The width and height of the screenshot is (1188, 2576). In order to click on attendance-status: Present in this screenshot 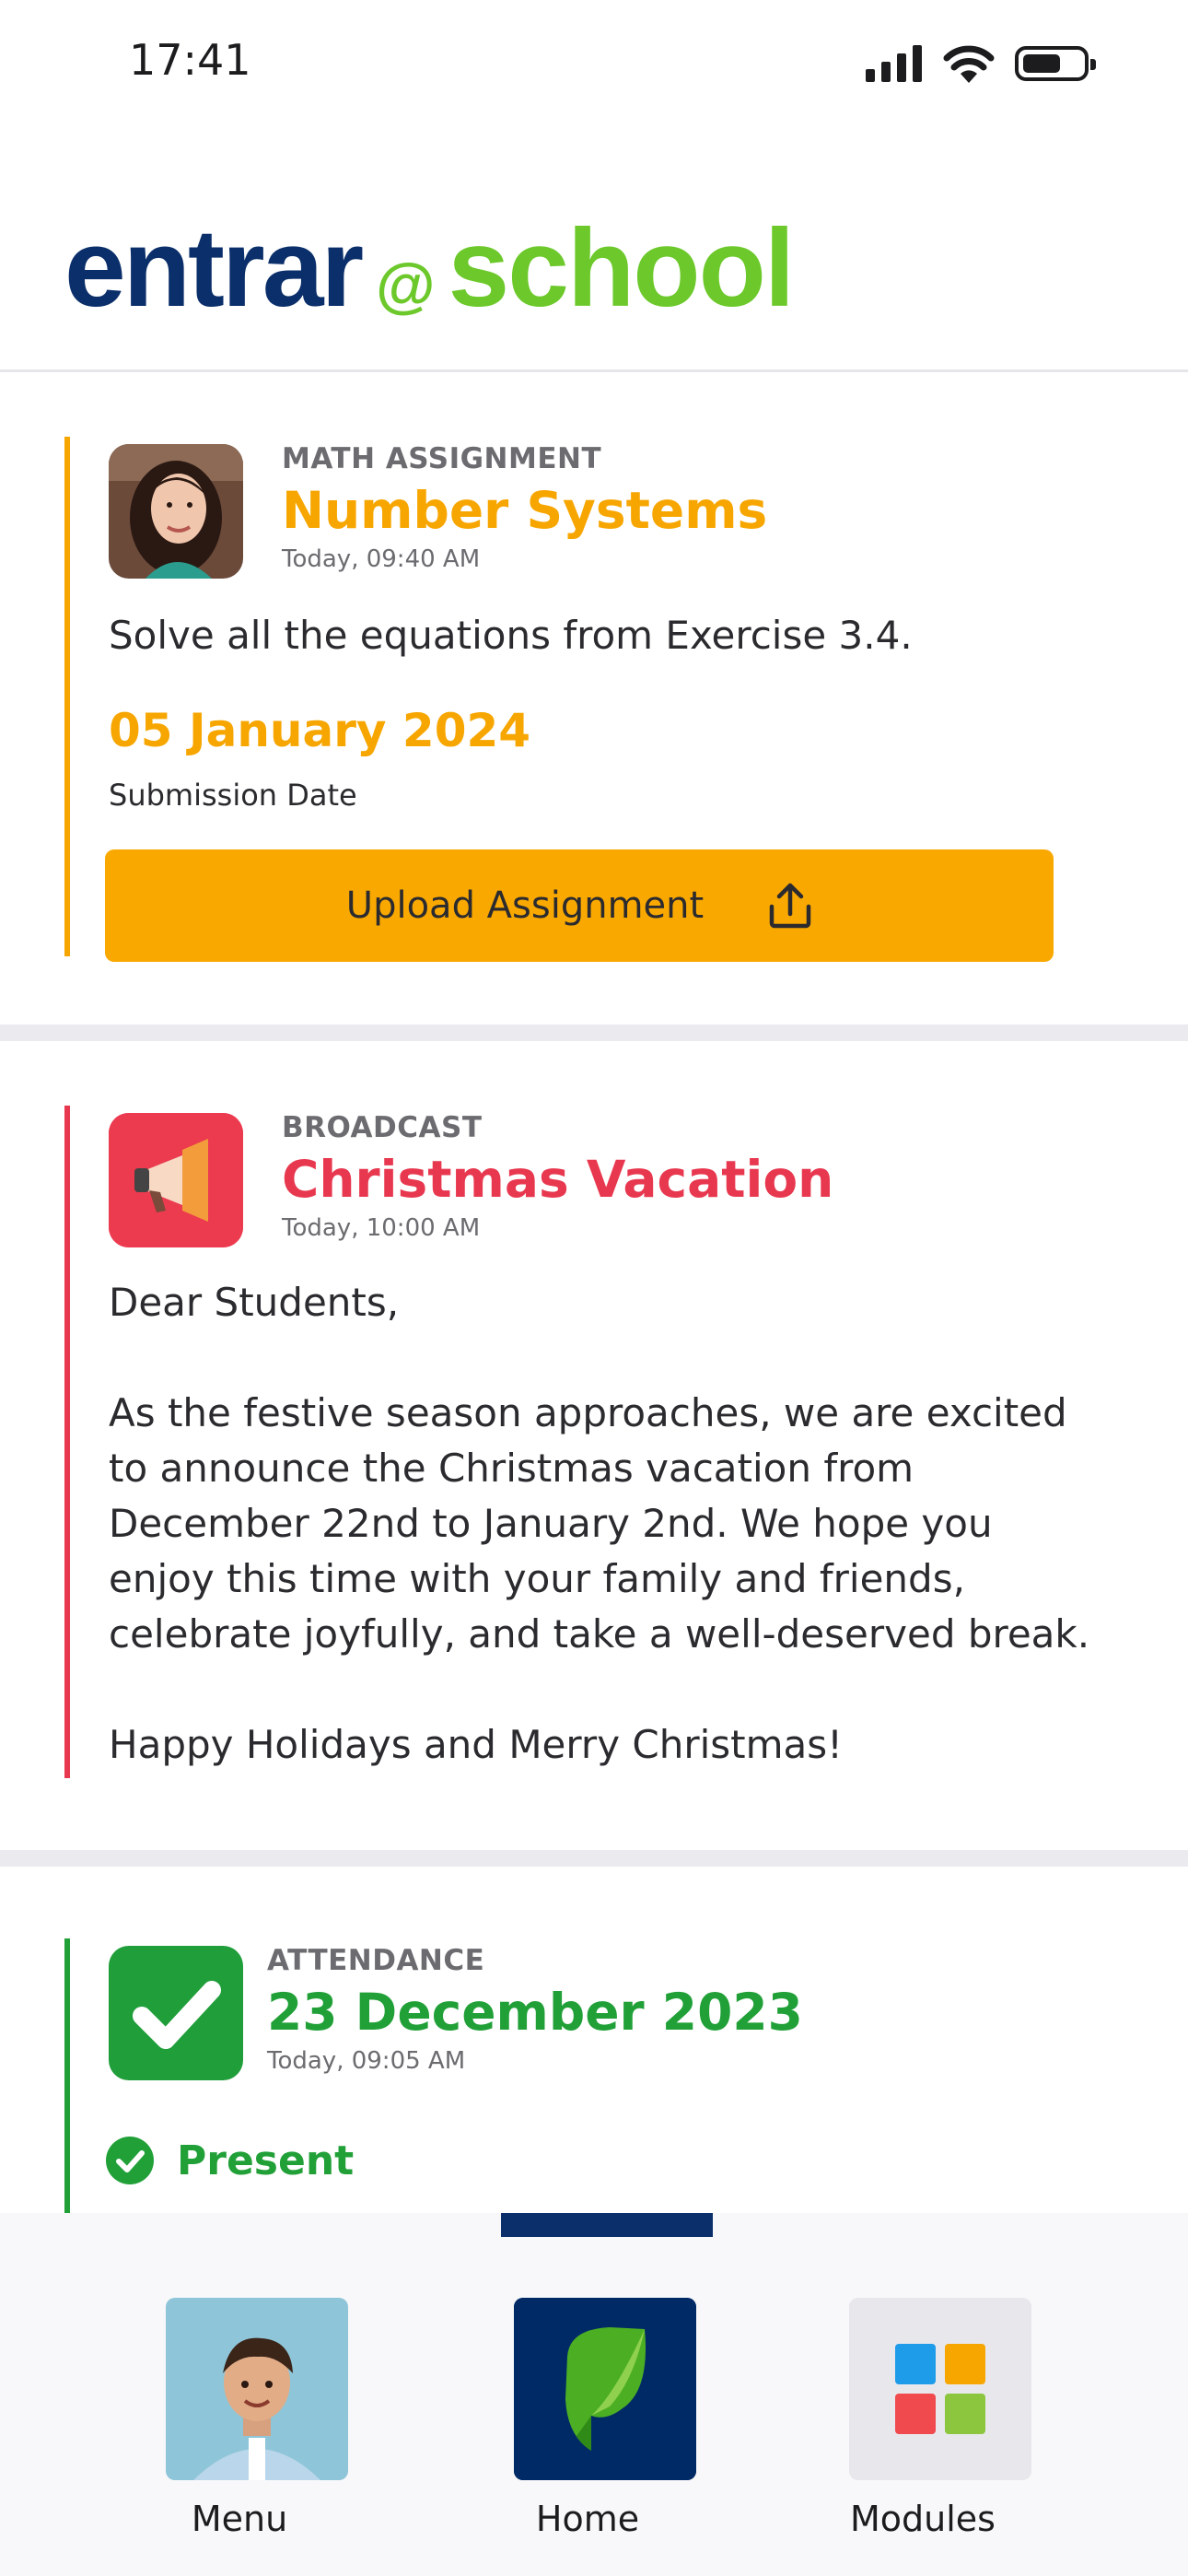, I will do `click(230, 2160)`.